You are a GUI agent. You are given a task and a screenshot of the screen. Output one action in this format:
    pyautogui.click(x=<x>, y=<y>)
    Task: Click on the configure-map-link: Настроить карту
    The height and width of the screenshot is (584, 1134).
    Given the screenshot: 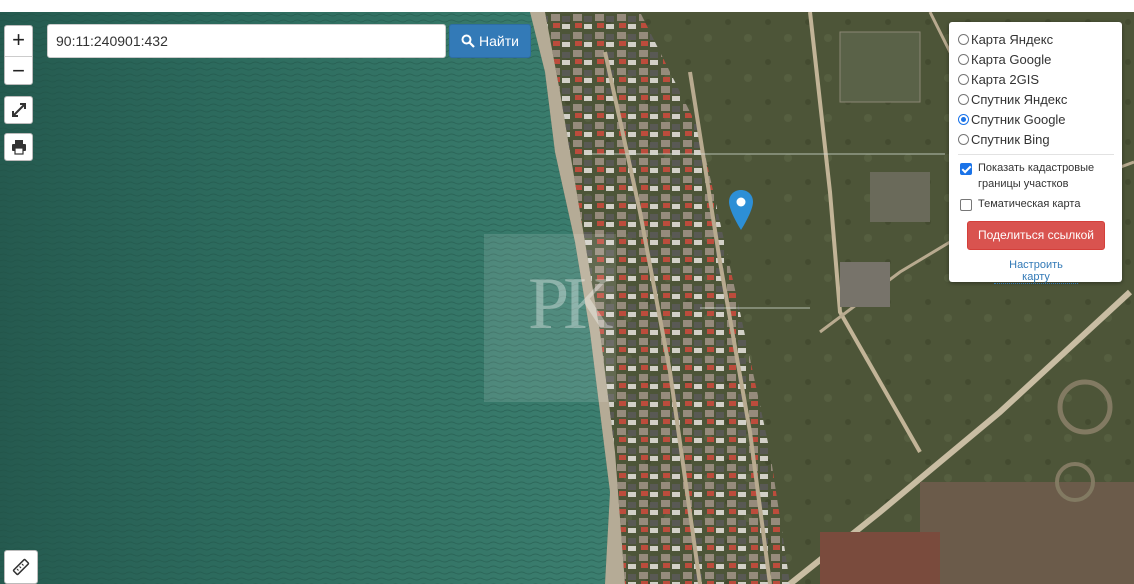 What is the action you would take?
    pyautogui.click(x=1036, y=271)
    